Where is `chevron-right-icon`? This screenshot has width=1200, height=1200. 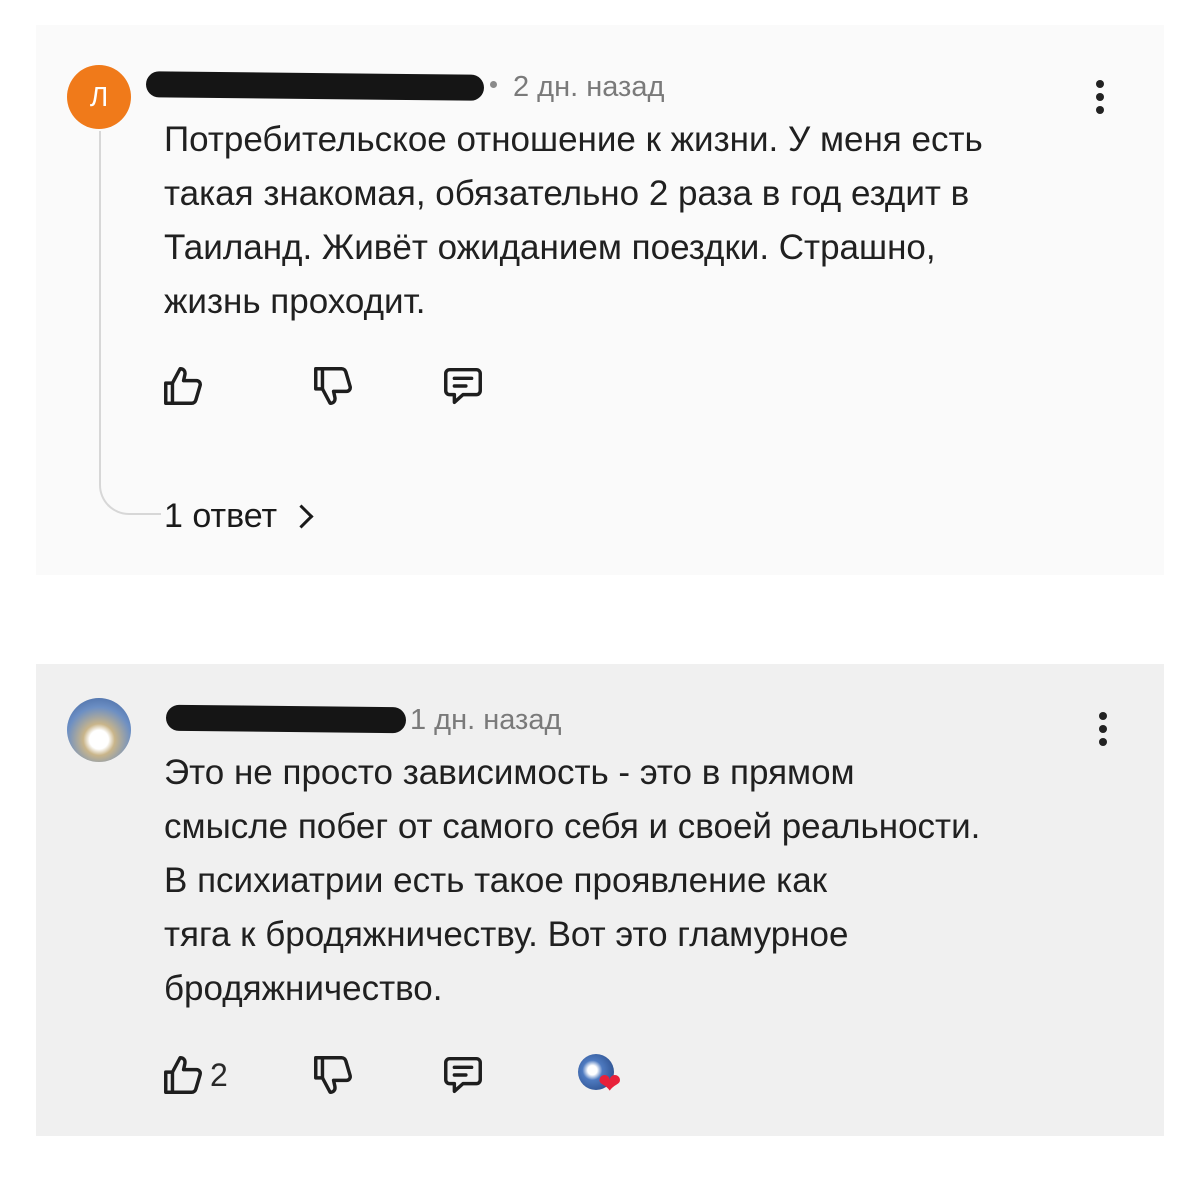 chevron-right-icon is located at coordinates (301, 516).